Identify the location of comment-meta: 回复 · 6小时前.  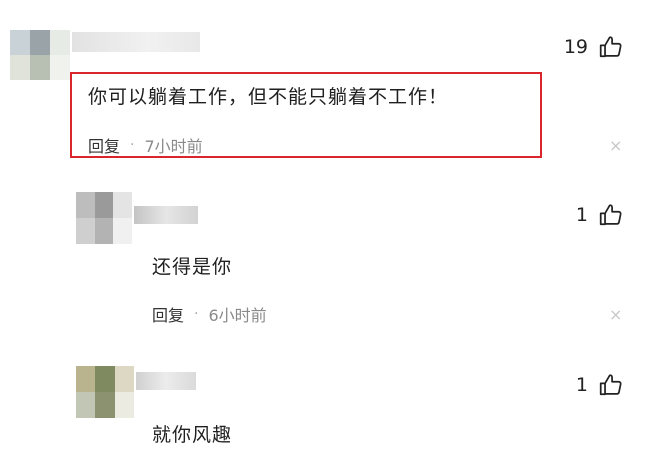
(209, 314).